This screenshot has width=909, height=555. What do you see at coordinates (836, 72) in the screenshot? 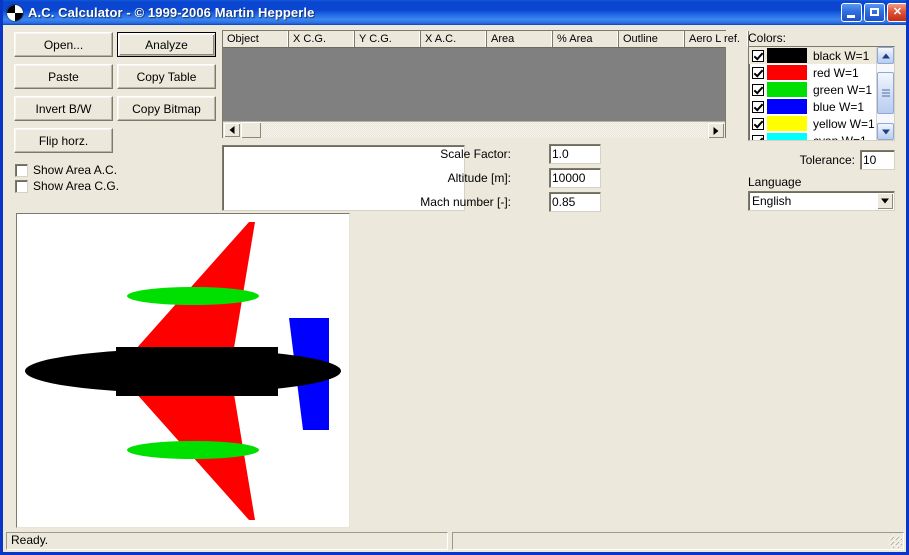
I see `color-item-label: red W=1` at bounding box center [836, 72].